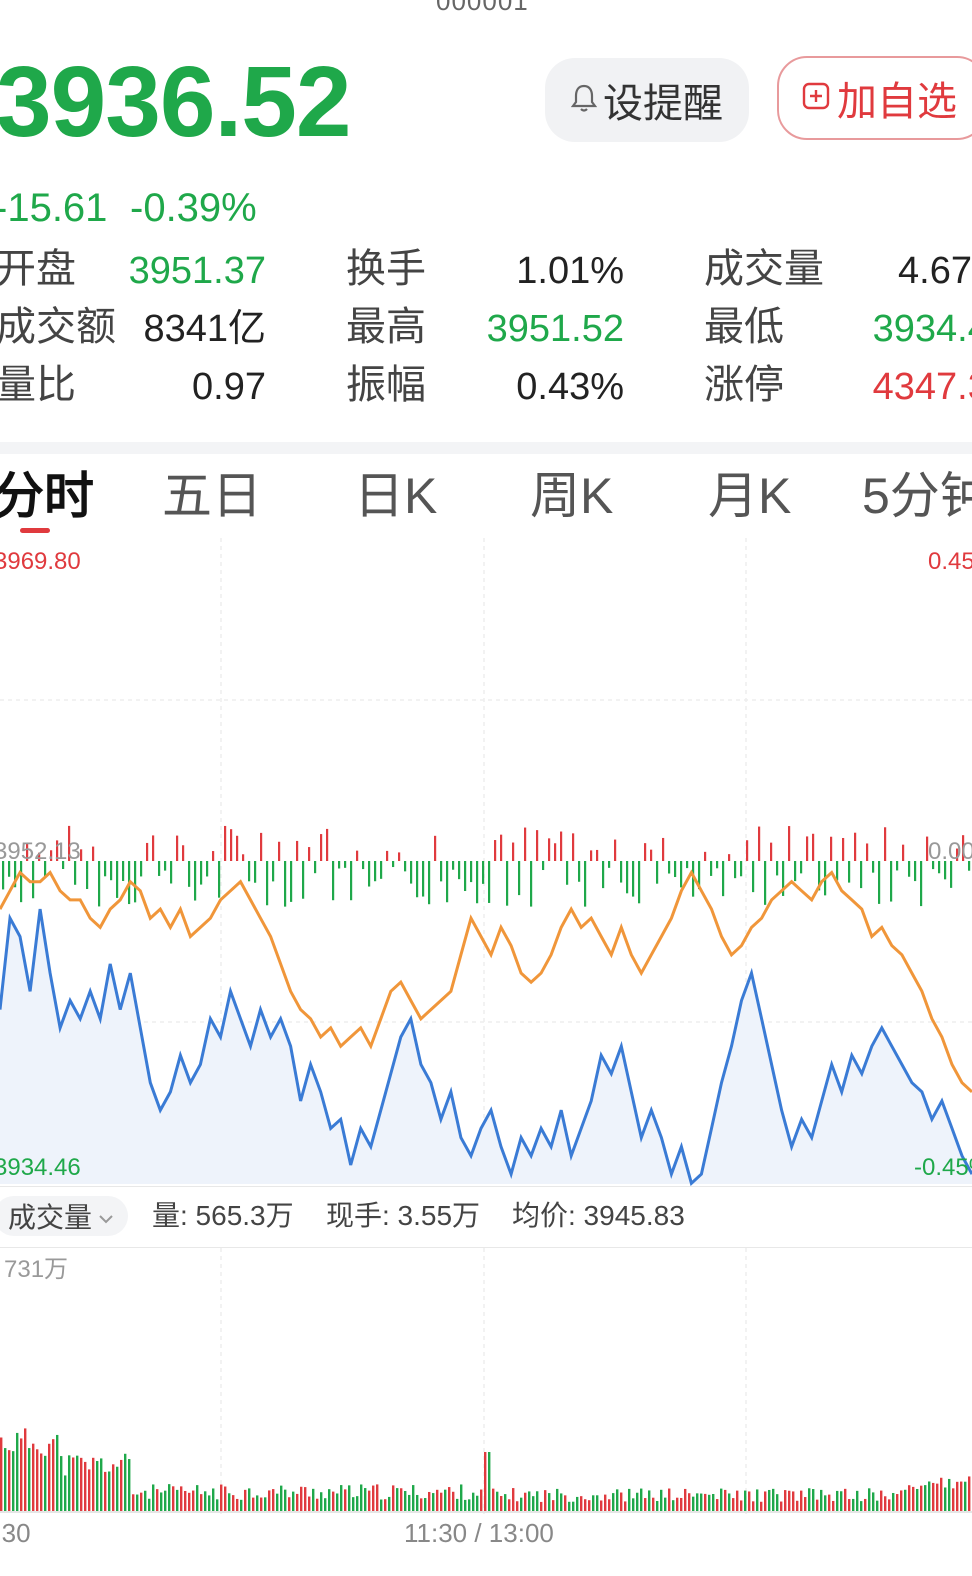 The image size is (972, 1576). What do you see at coordinates (482, 8) in the screenshot?
I see `stock-code: 000001` at bounding box center [482, 8].